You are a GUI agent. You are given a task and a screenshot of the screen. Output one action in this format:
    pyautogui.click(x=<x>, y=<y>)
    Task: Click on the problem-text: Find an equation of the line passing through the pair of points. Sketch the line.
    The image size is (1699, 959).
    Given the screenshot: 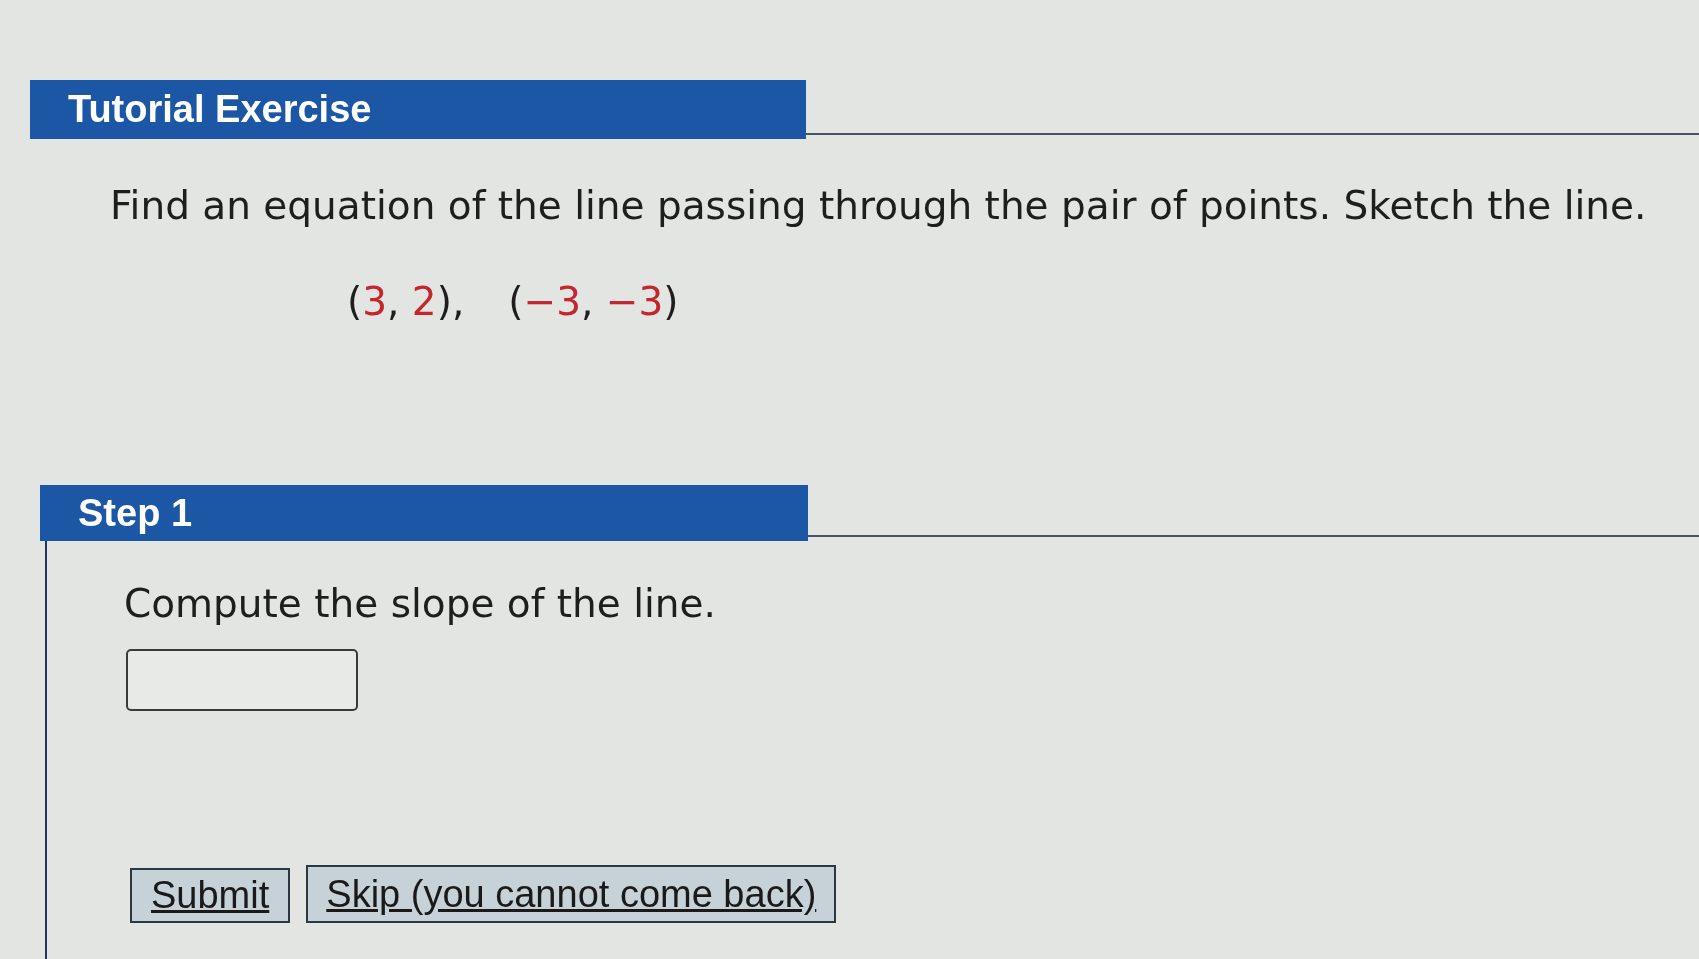 What is the action you would take?
    pyautogui.click(x=879, y=206)
    